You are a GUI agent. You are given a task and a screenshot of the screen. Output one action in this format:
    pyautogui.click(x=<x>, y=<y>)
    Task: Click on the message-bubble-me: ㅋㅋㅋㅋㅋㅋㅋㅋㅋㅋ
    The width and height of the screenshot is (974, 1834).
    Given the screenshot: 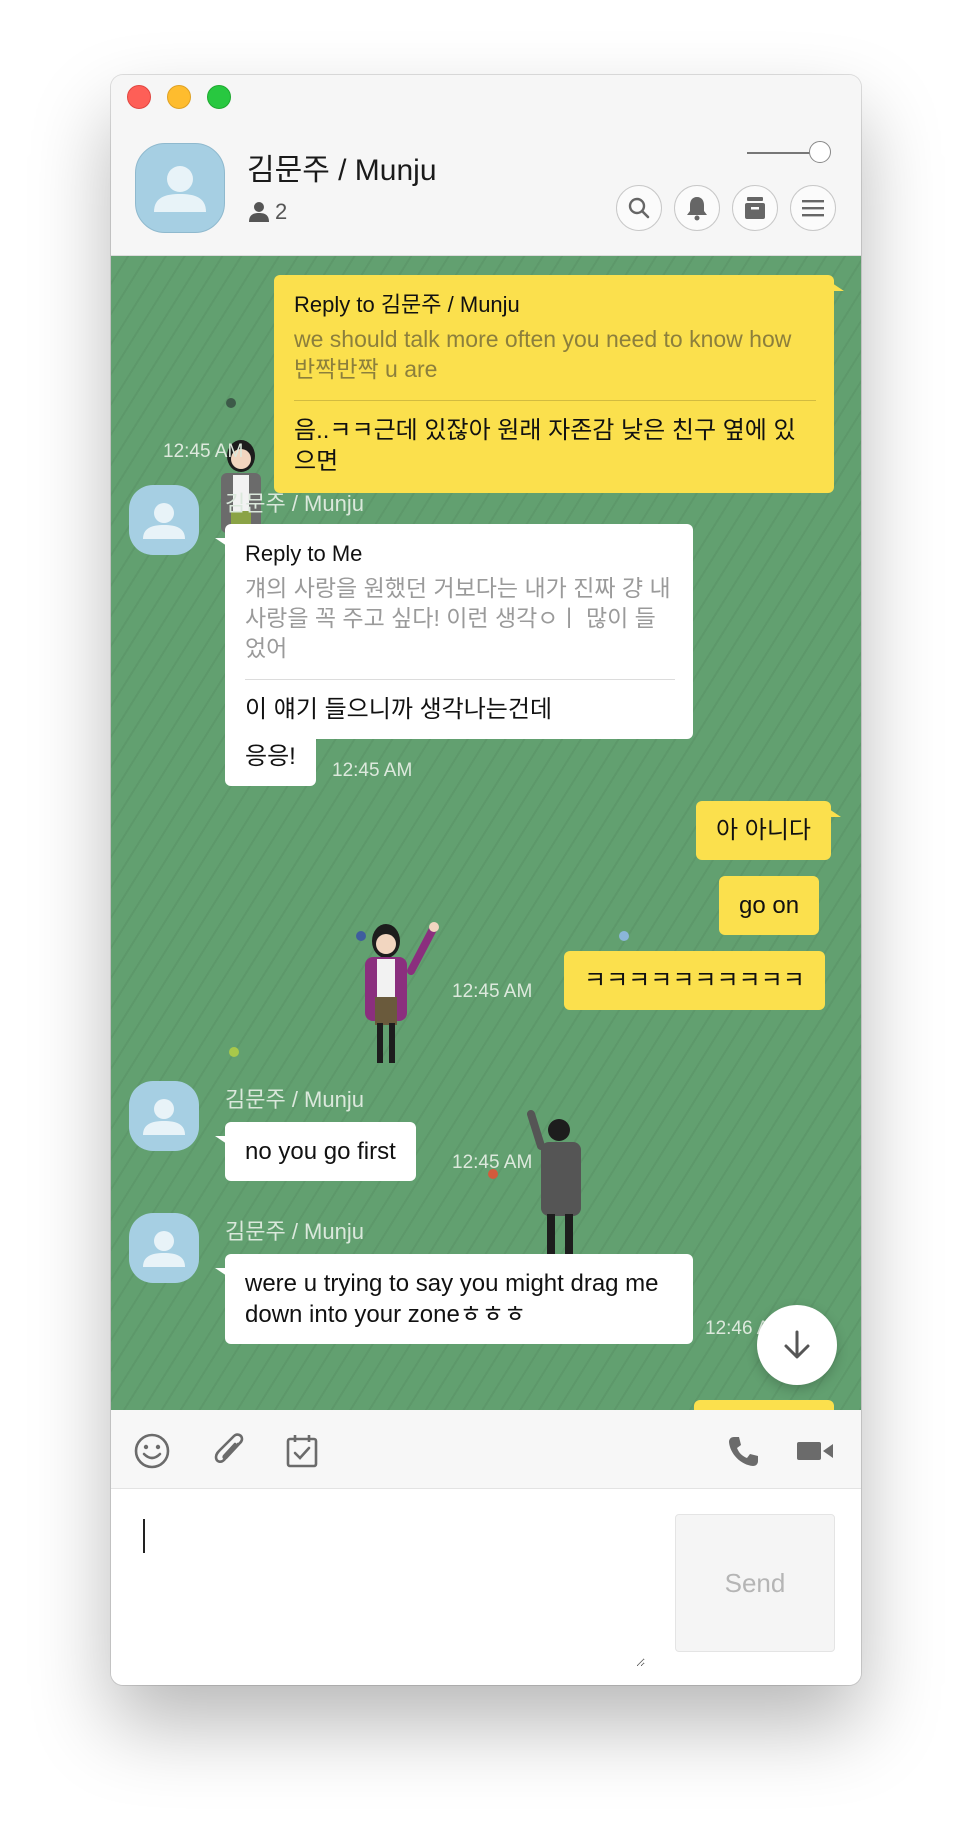 What is the action you would take?
    pyautogui.click(x=694, y=980)
    